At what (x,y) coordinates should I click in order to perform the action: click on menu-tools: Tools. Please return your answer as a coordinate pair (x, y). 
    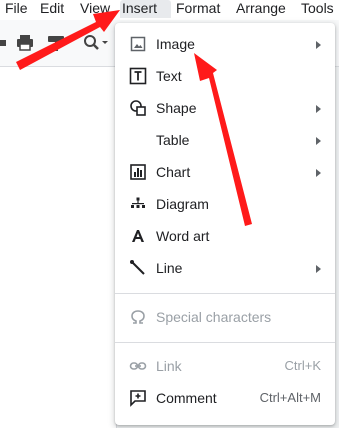
    Looking at the image, I should click on (317, 9).